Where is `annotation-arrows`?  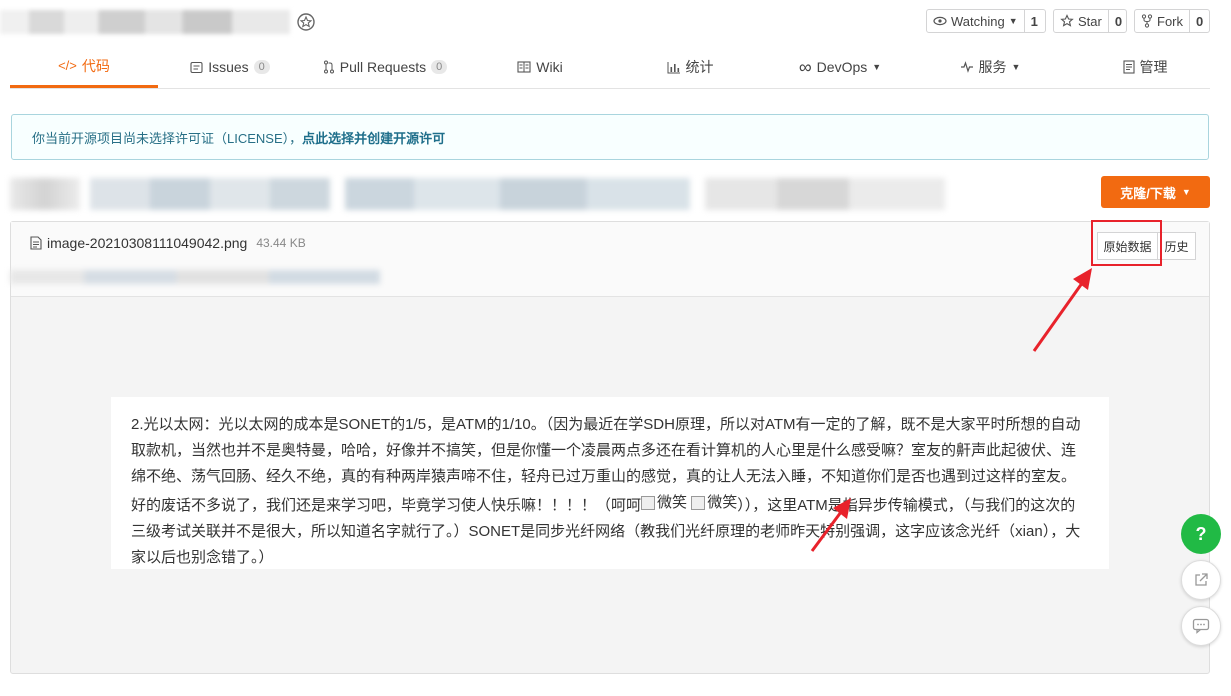
annotation-arrows is located at coordinates (951, 410).